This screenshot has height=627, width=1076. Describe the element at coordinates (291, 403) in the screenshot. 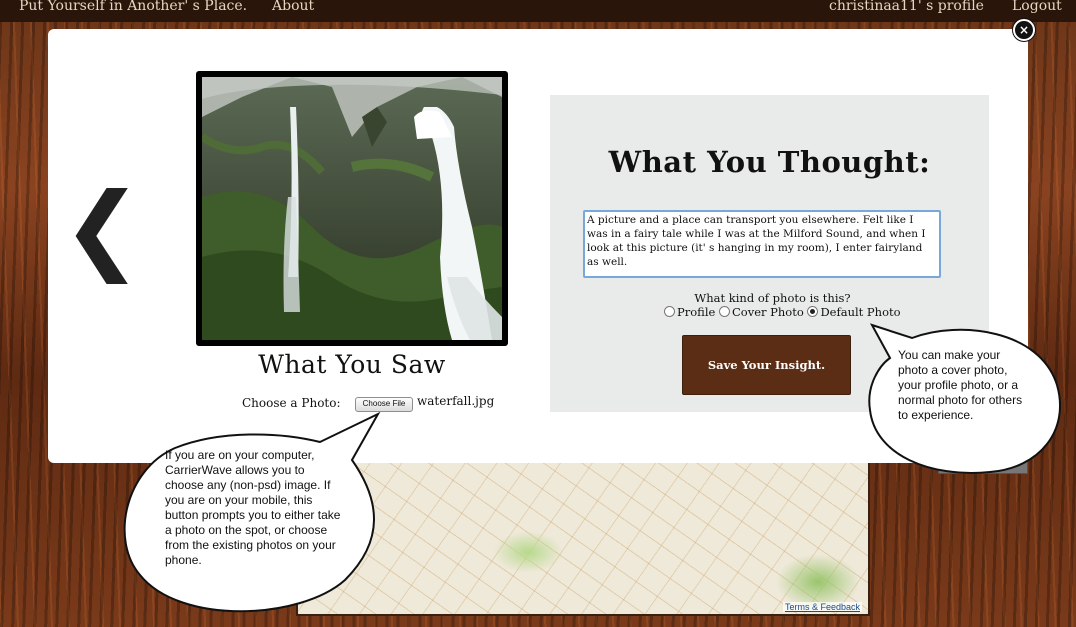

I see `choose-photo-label: Choose a Photo:` at that location.